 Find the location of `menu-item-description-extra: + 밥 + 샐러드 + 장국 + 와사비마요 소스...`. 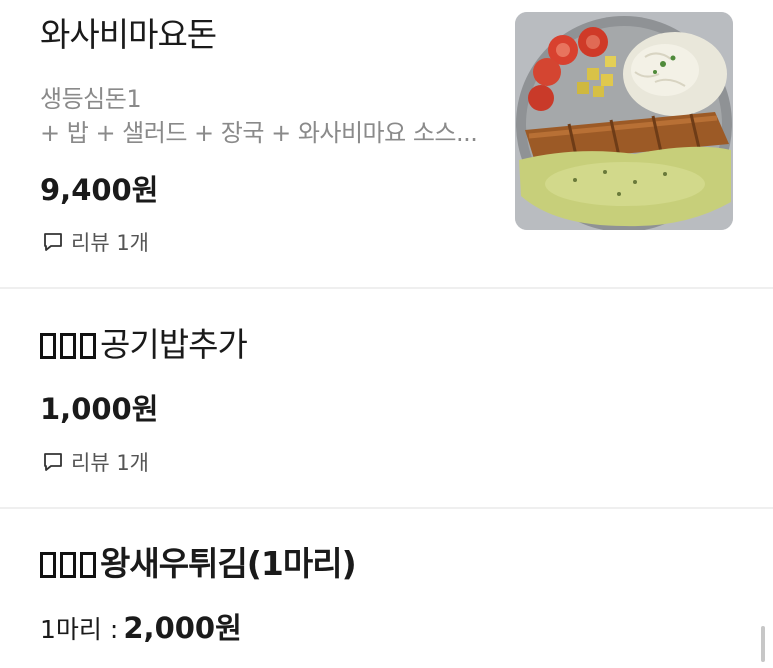

menu-item-description-extra: + 밥 + 샐러드 + 장국 + 와사비마요 소스... is located at coordinates (259, 133).